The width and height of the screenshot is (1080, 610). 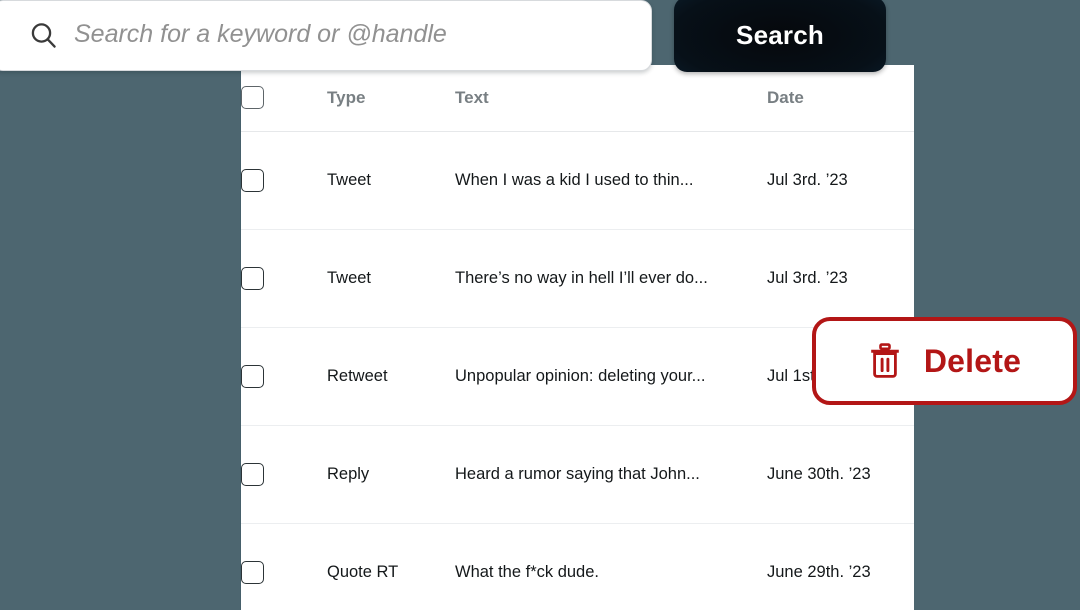 What do you see at coordinates (44, 36) in the screenshot?
I see `search-icon` at bounding box center [44, 36].